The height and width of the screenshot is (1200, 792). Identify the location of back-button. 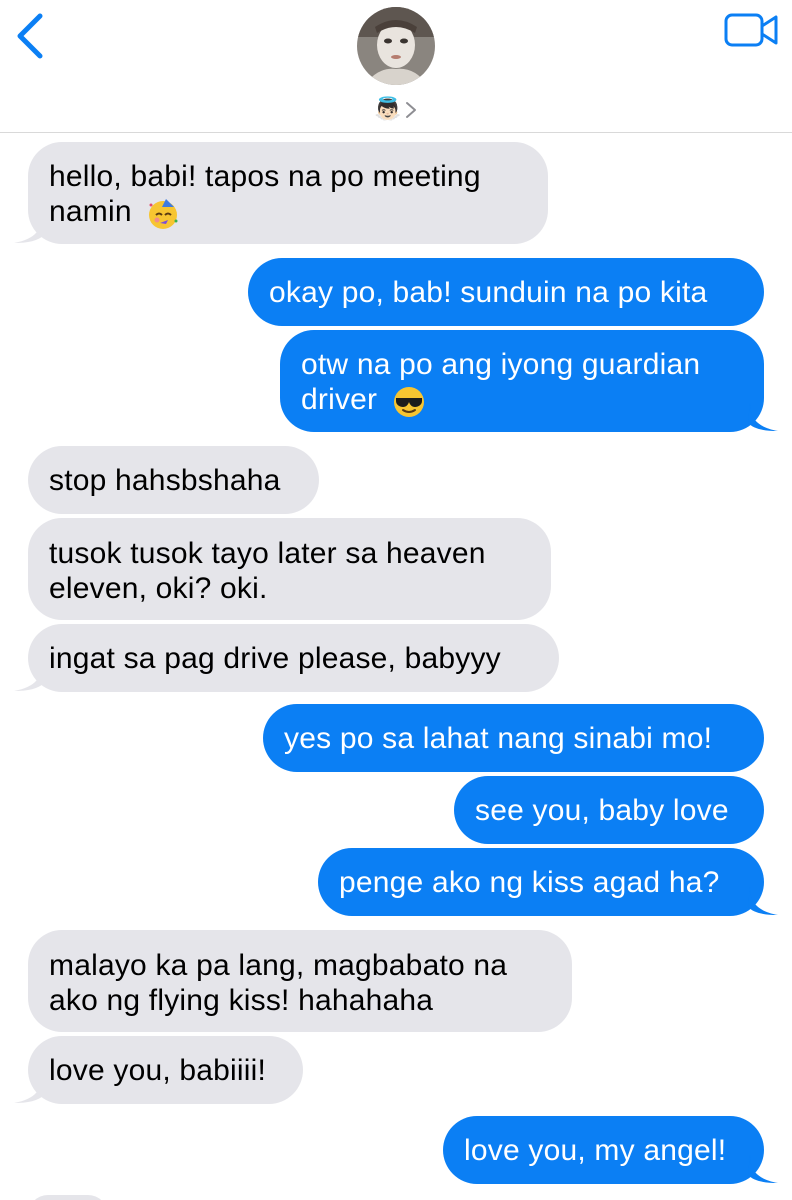
(30, 35).